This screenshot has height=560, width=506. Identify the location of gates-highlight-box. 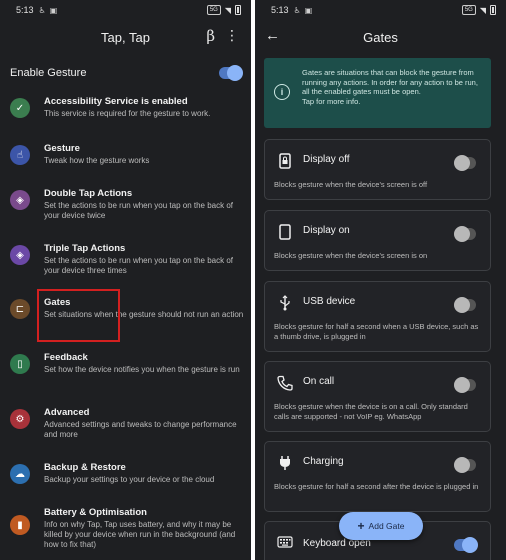
(78, 315).